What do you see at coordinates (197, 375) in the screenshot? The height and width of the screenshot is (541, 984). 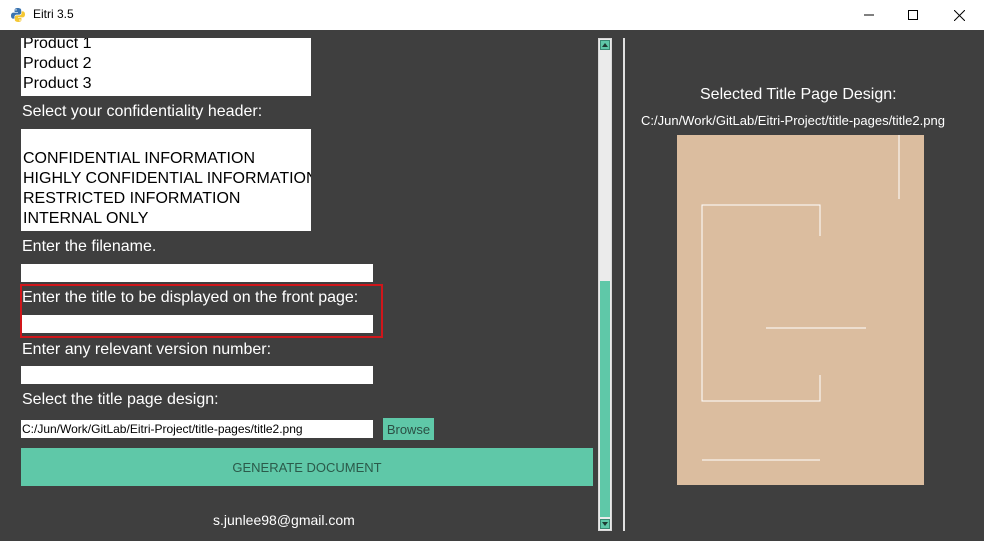 I see `version-input` at bounding box center [197, 375].